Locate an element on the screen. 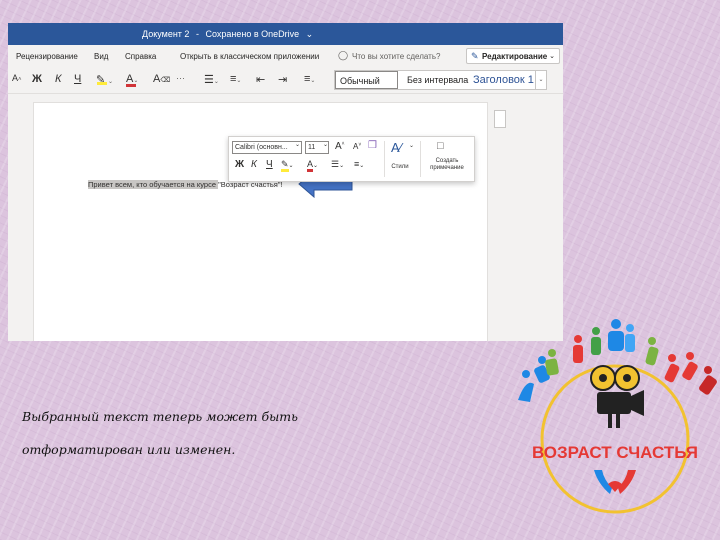 This screenshot has height=540, width=720. caption-line-2: отформатирован или изменен. is located at coordinates (129, 449).